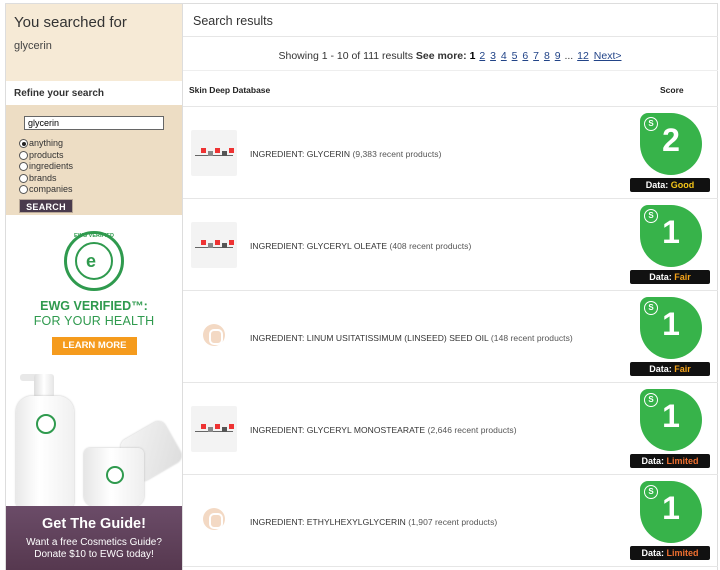 Image resolution: width=720 pixels, height=570 pixels. Describe the element at coordinates (94, 524) in the screenshot. I see `guide-title: Get The Guide!` at that location.